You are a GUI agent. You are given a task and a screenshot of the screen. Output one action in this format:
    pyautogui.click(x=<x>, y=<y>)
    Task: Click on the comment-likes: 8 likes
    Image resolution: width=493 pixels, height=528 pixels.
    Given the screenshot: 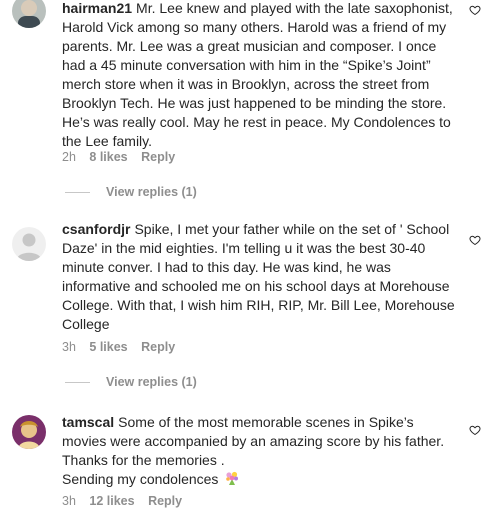 What is the action you would take?
    pyautogui.click(x=108, y=157)
    